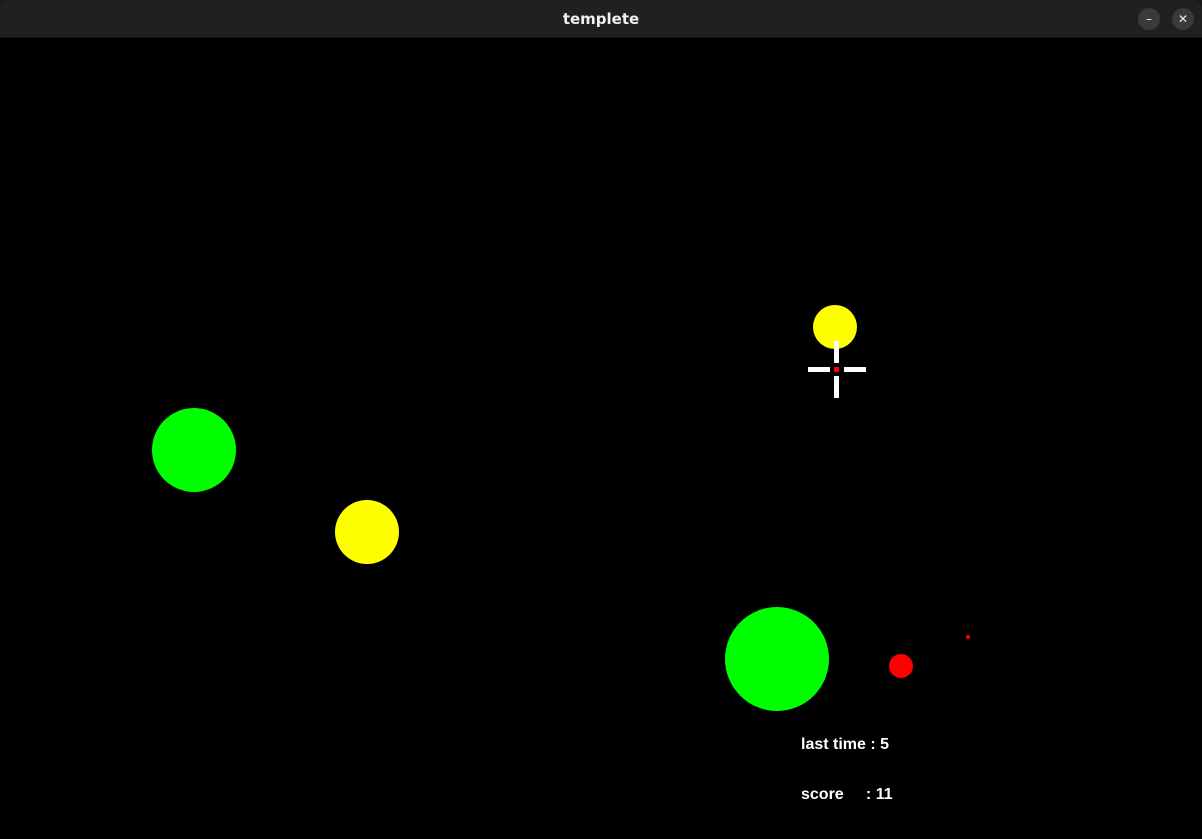 The width and height of the screenshot is (1202, 839). I want to click on close-button: ✕, so click(1183, 19).